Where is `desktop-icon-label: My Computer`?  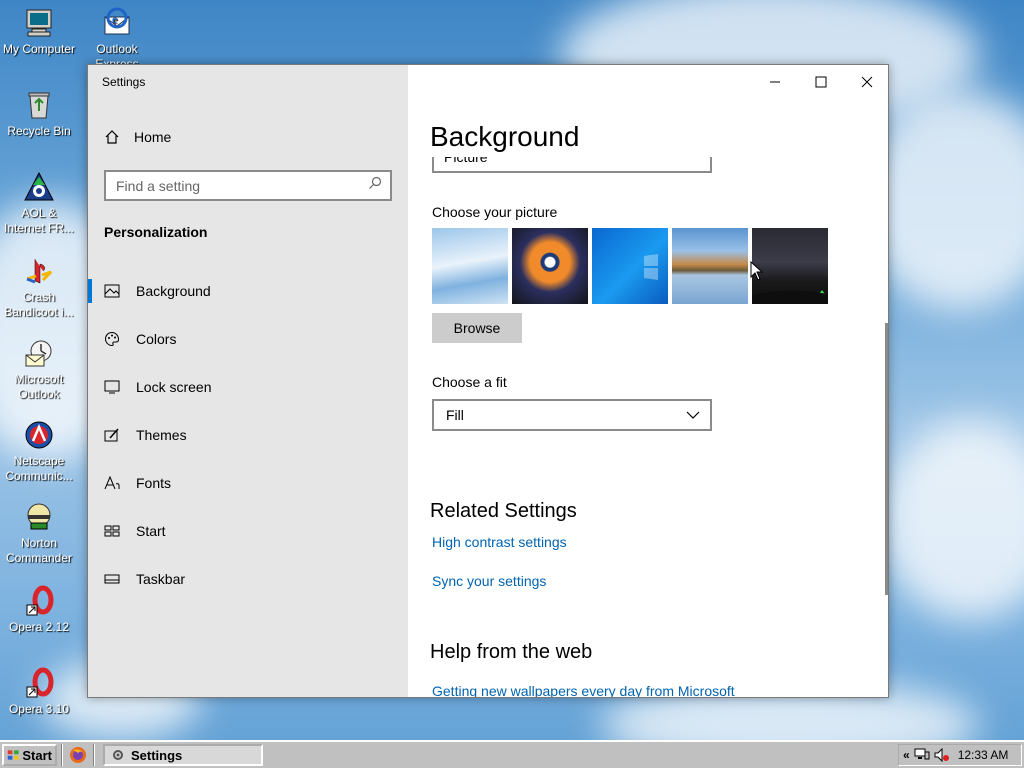
desktop-icon-label: My Computer is located at coordinates (39, 49).